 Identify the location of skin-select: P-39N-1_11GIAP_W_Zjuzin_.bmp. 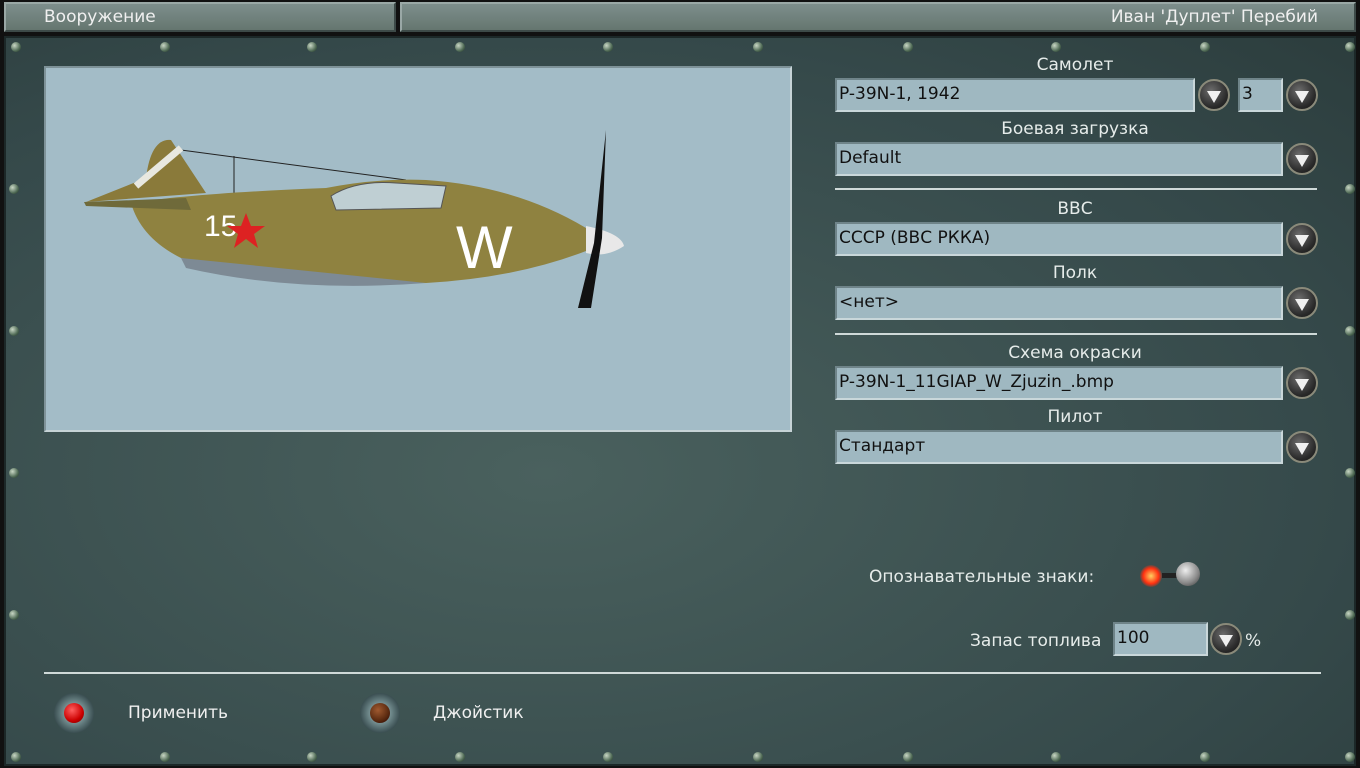
(1059, 383).